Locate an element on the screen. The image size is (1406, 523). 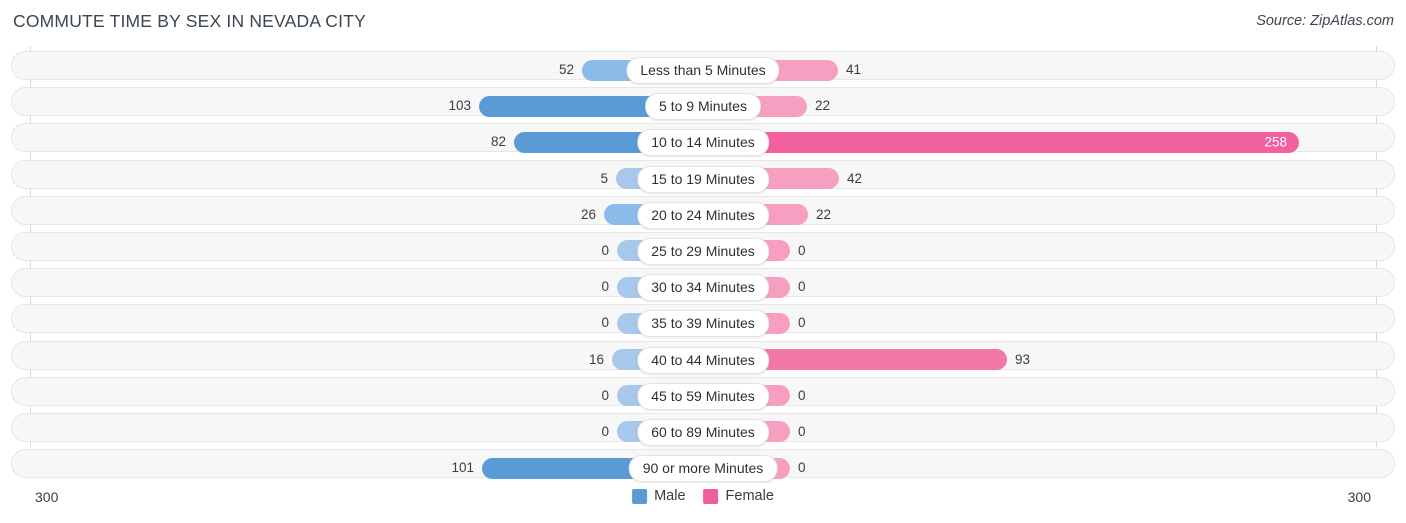
bar-track: 103 22 5 to 9 Minutes is located at coordinates (703, 104).